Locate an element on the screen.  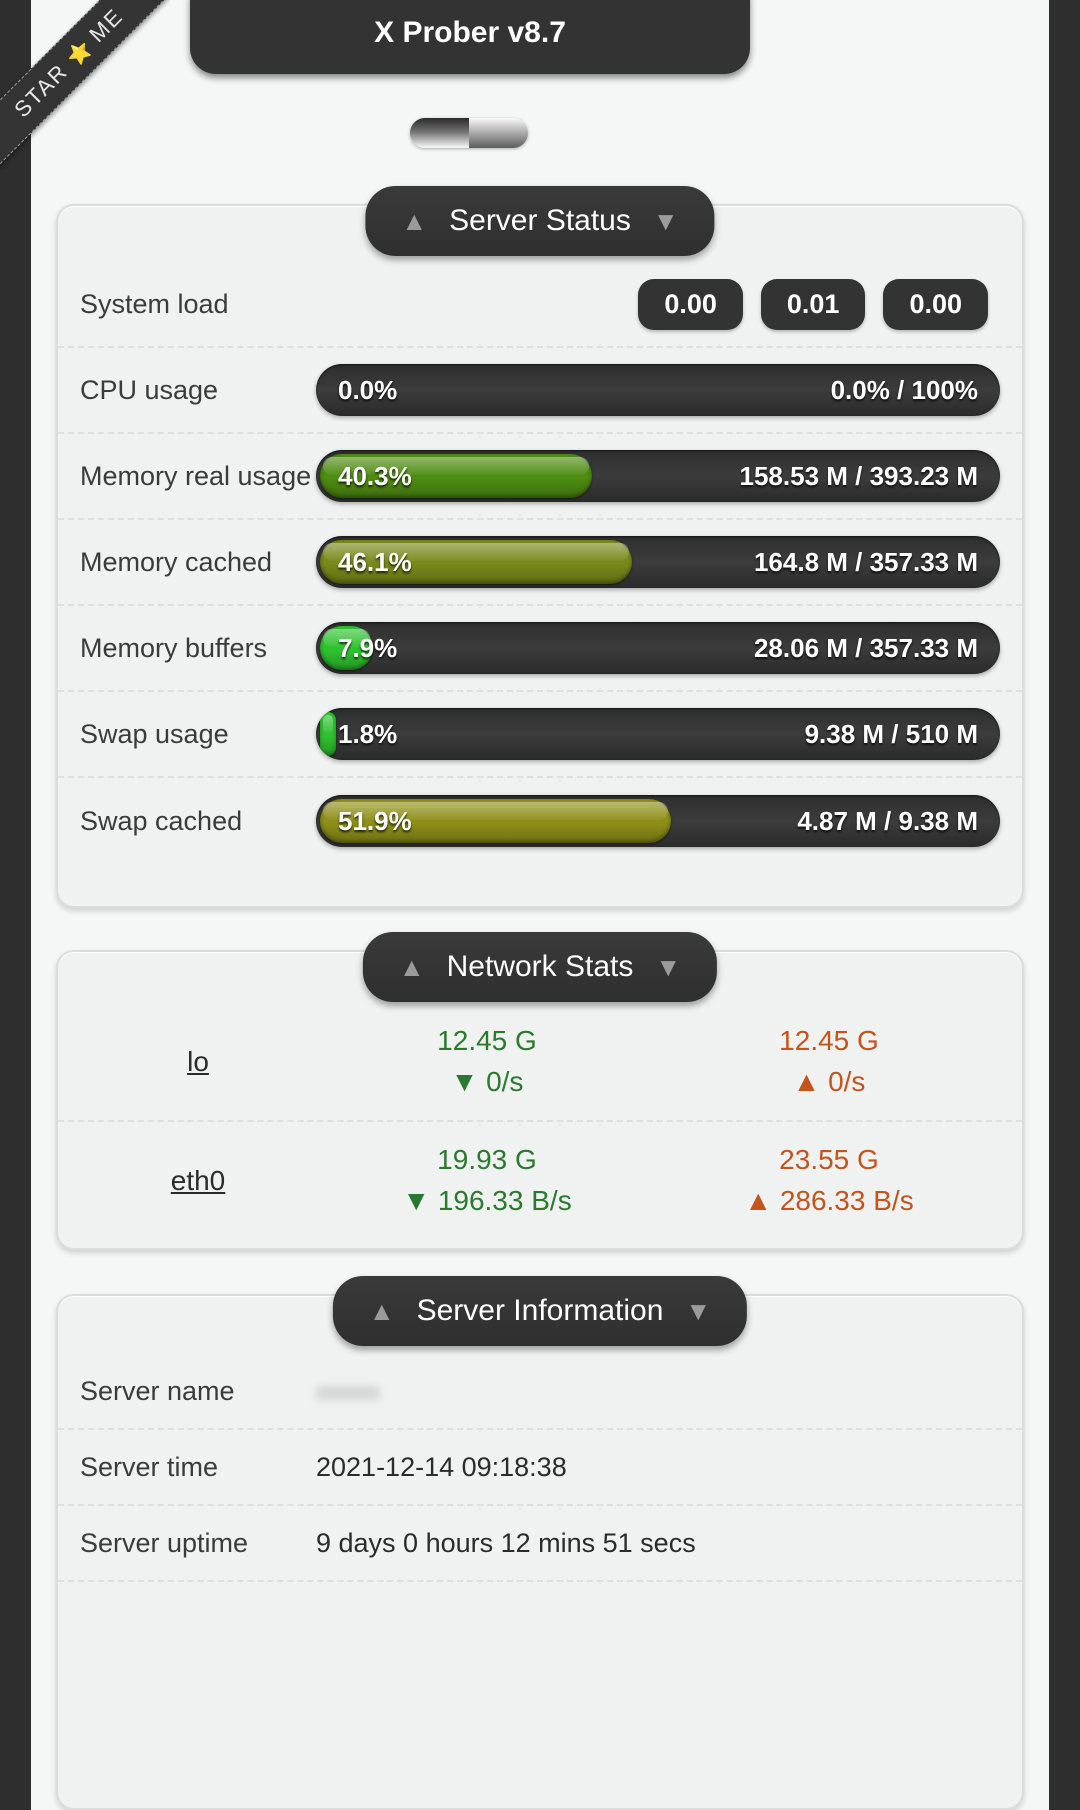
cpu-usage-percent: 0.0% is located at coordinates (368, 389).